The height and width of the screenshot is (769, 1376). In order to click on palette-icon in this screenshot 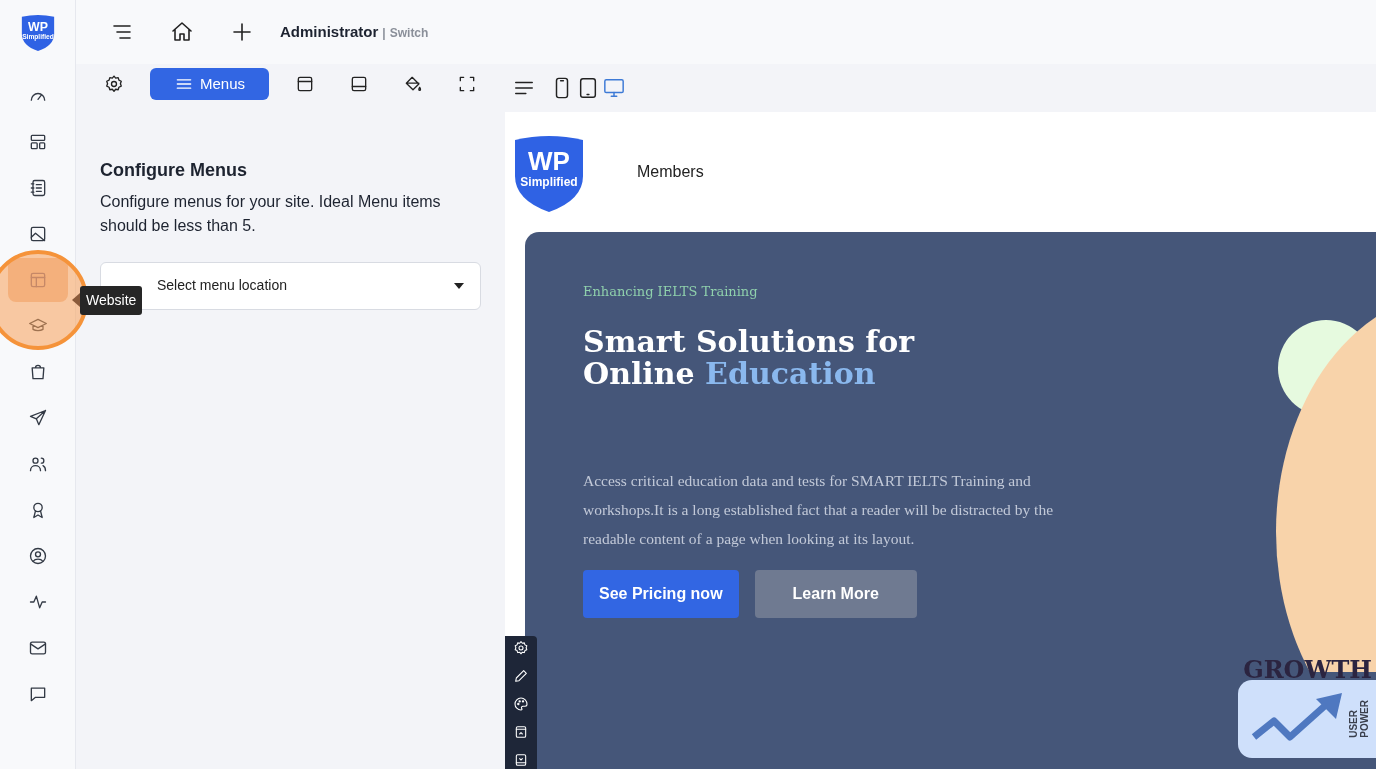, I will do `click(521, 704)`.